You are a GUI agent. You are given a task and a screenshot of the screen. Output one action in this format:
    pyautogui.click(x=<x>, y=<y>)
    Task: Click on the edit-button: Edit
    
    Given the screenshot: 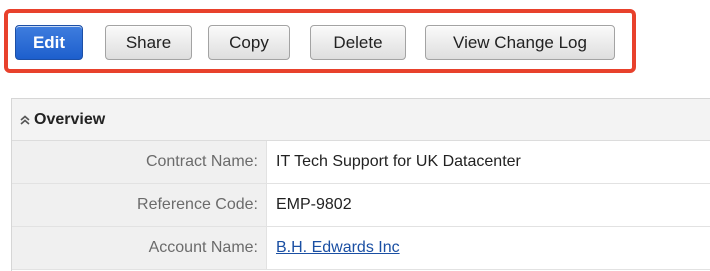 What is the action you would take?
    pyautogui.click(x=49, y=42)
    